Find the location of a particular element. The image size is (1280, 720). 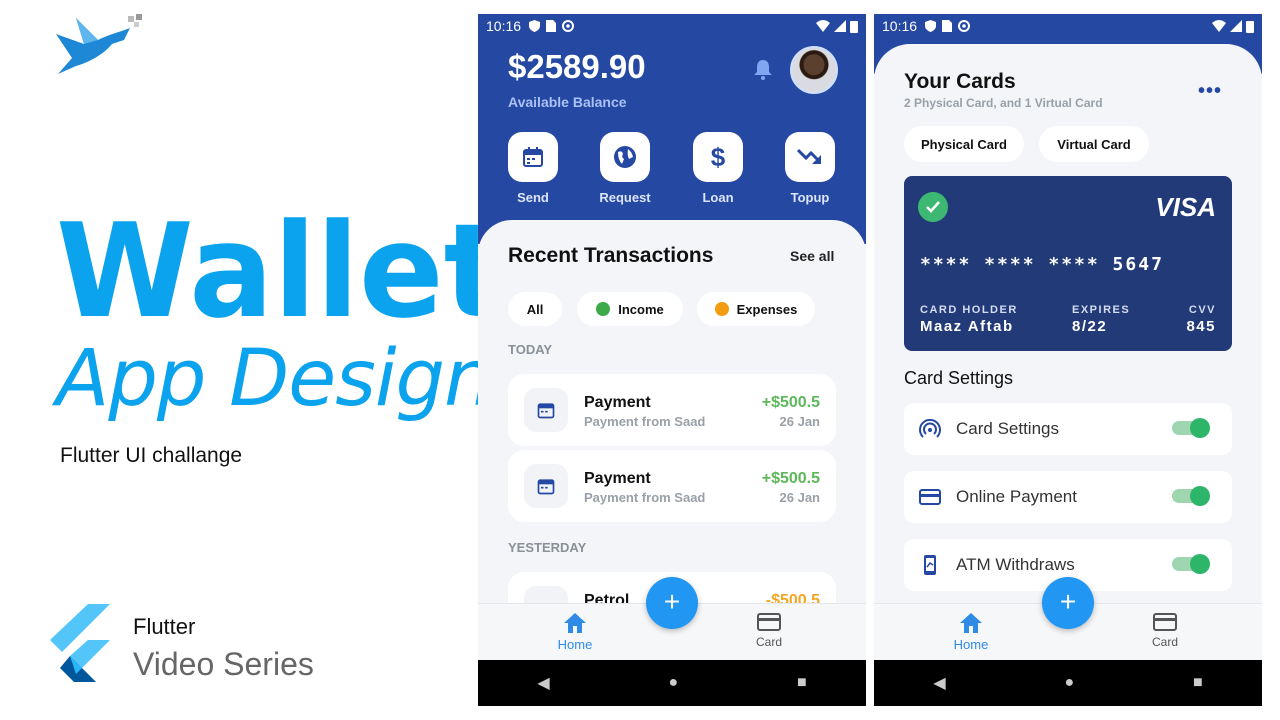

avatar is located at coordinates (814, 70).